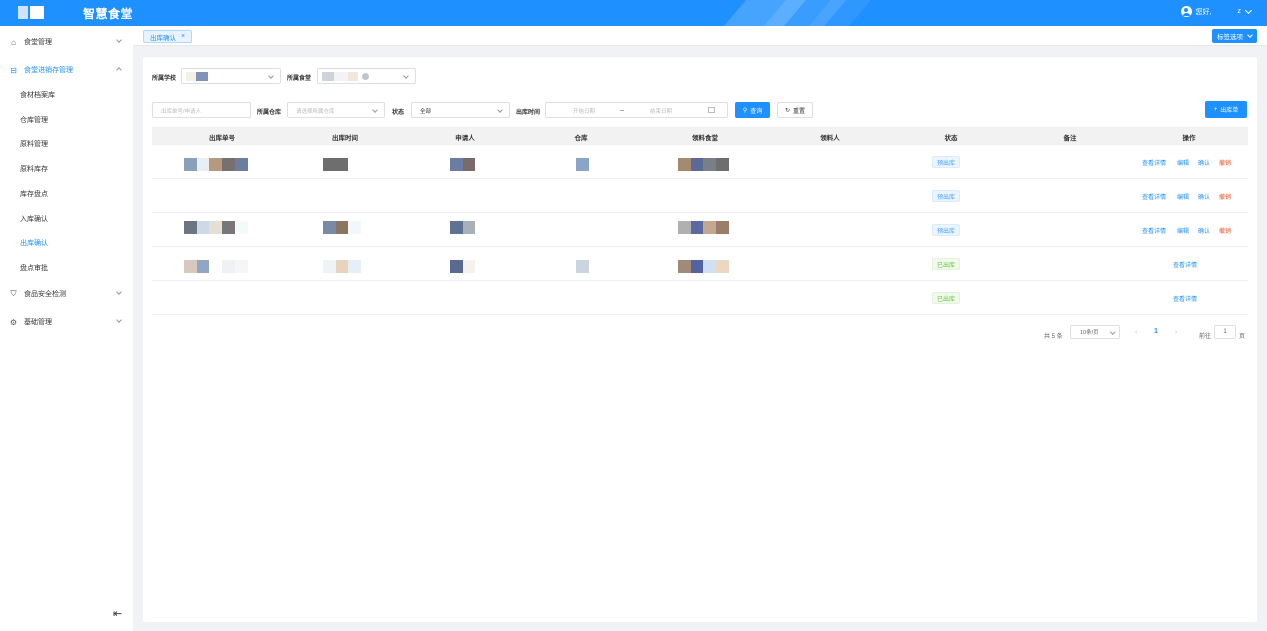 The width and height of the screenshot is (1267, 631). What do you see at coordinates (336, 110) in the screenshot?
I see `warehouse-select: 请选择所属仓库` at bounding box center [336, 110].